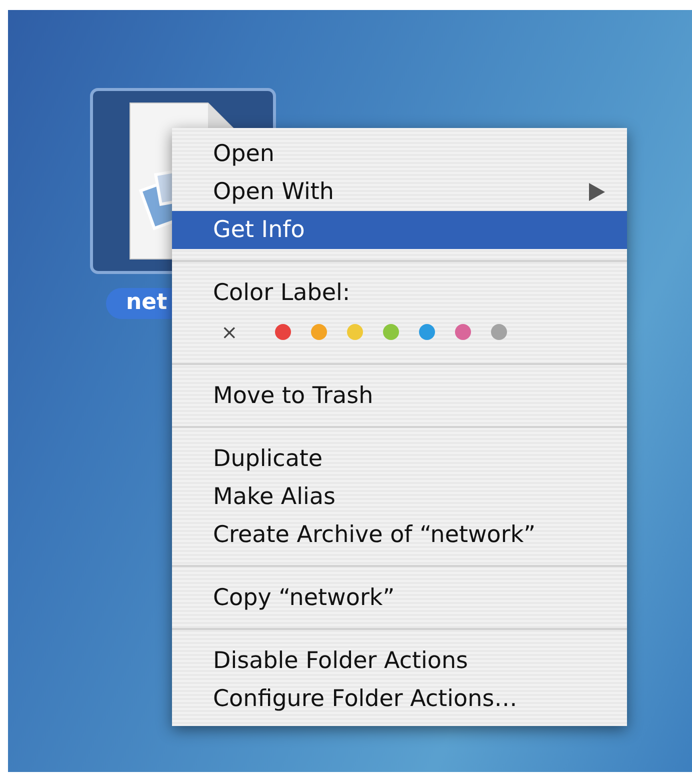  What do you see at coordinates (282, 293) in the screenshot?
I see `color-label-heading: Color Label:` at bounding box center [282, 293].